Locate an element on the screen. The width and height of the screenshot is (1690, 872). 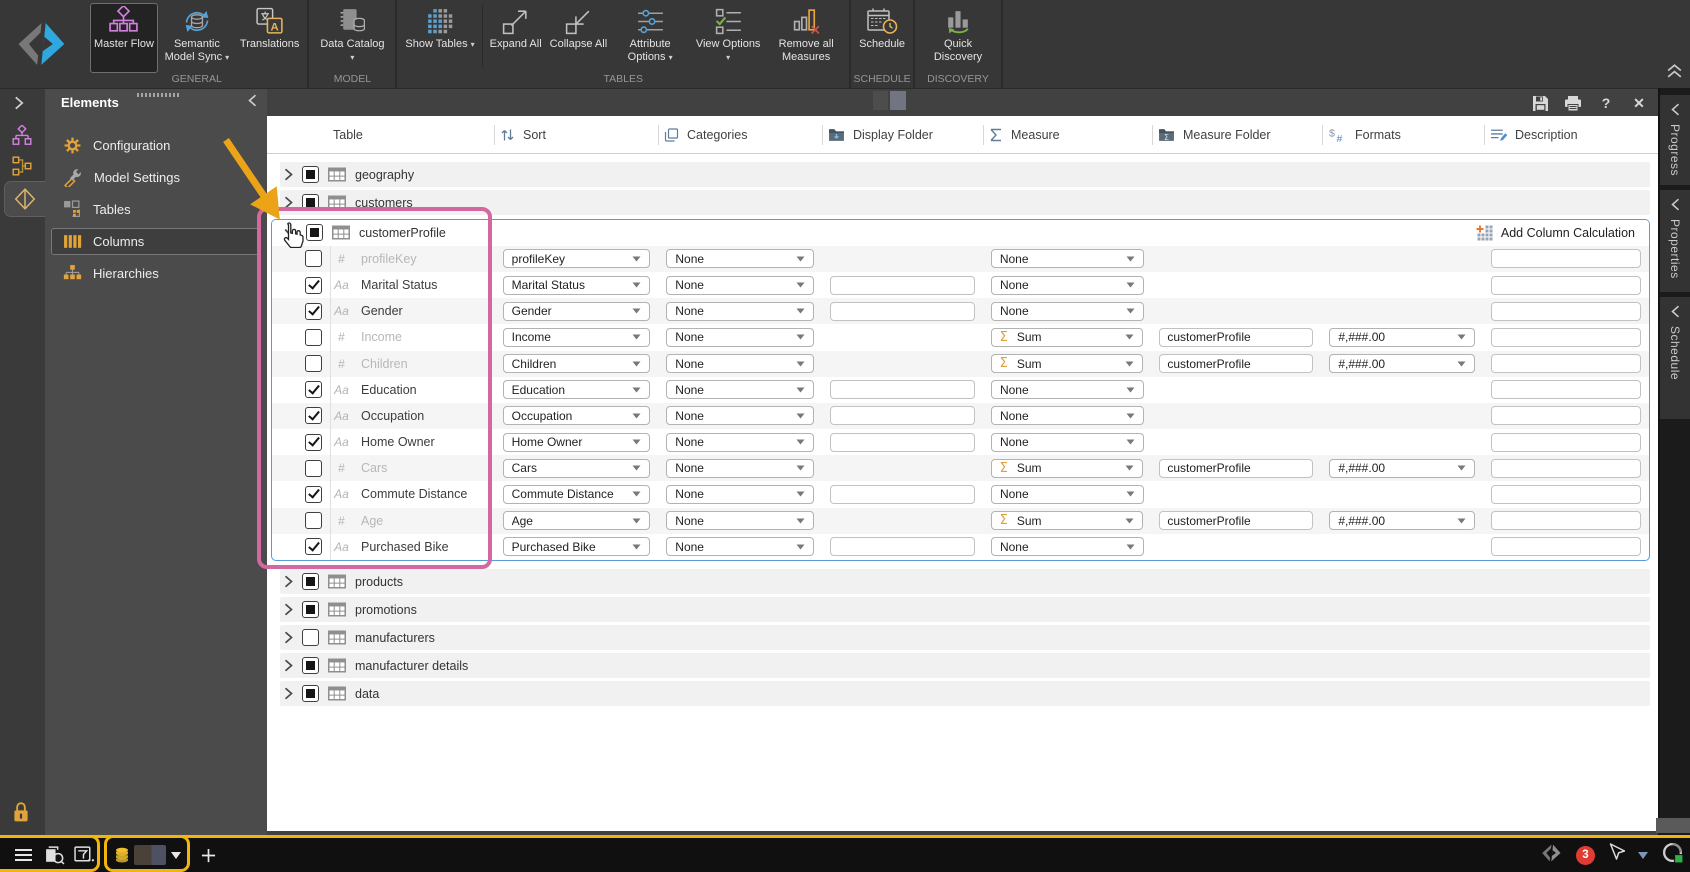
sort-dropdown: Gender is located at coordinates (576, 311).